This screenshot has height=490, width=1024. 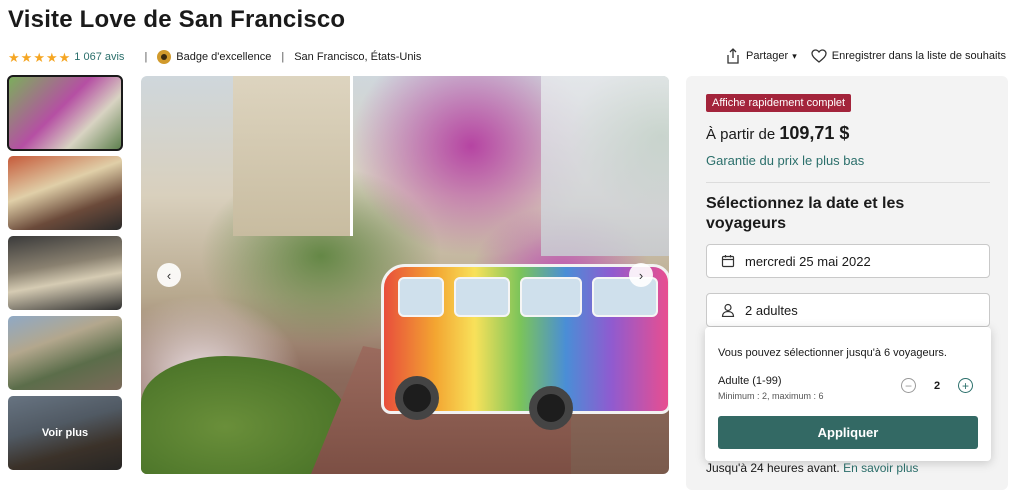 I want to click on chevron-down-icon: ▾, so click(x=794, y=55).